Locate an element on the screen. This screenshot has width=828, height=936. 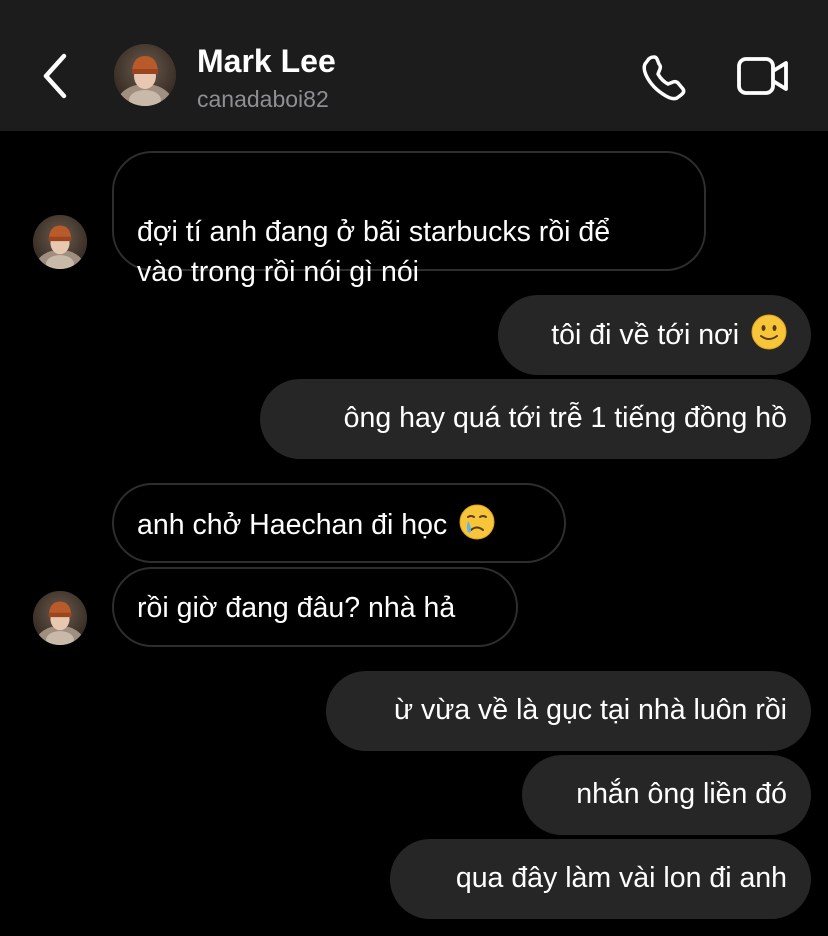
contact-avatar is located at coordinates (145, 75).